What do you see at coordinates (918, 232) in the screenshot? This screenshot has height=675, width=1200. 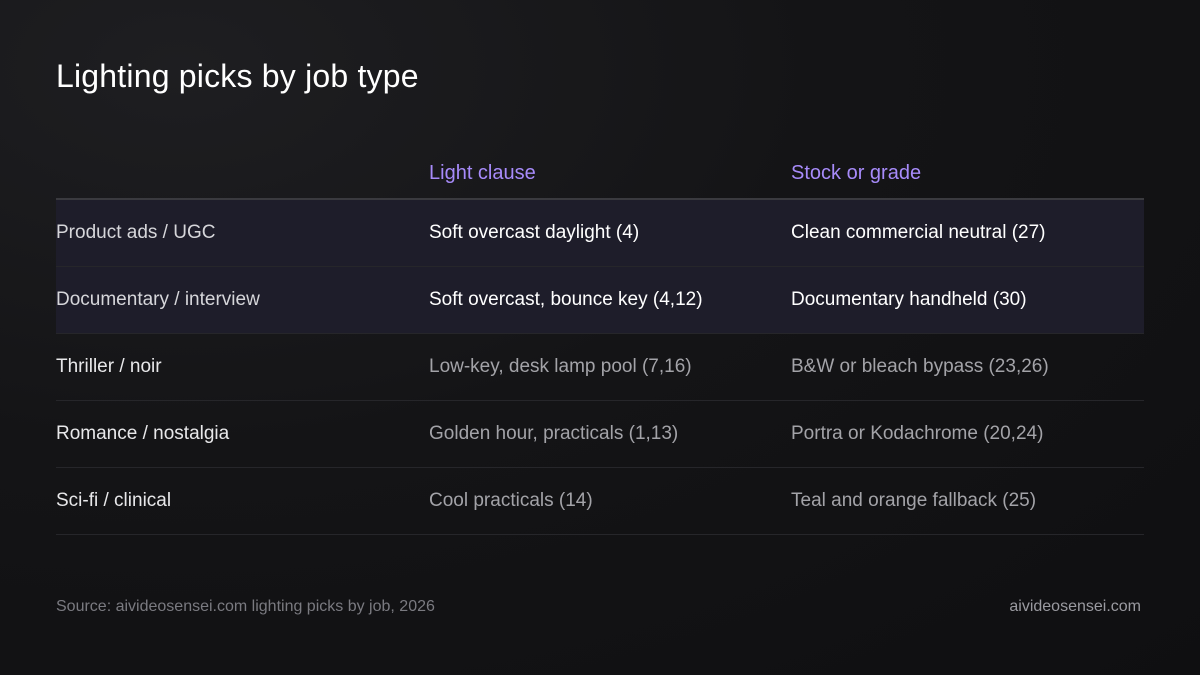 I see `stock-grade-cell: Clean commercial neutral (27)` at bounding box center [918, 232].